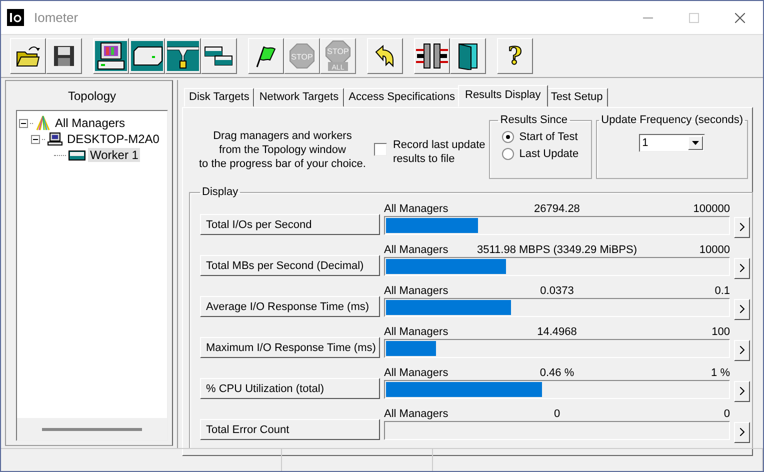 The image size is (764, 472). Describe the element at coordinates (113, 139) in the screenshot. I see `tree-item: DESKTOP-M2A0` at that location.